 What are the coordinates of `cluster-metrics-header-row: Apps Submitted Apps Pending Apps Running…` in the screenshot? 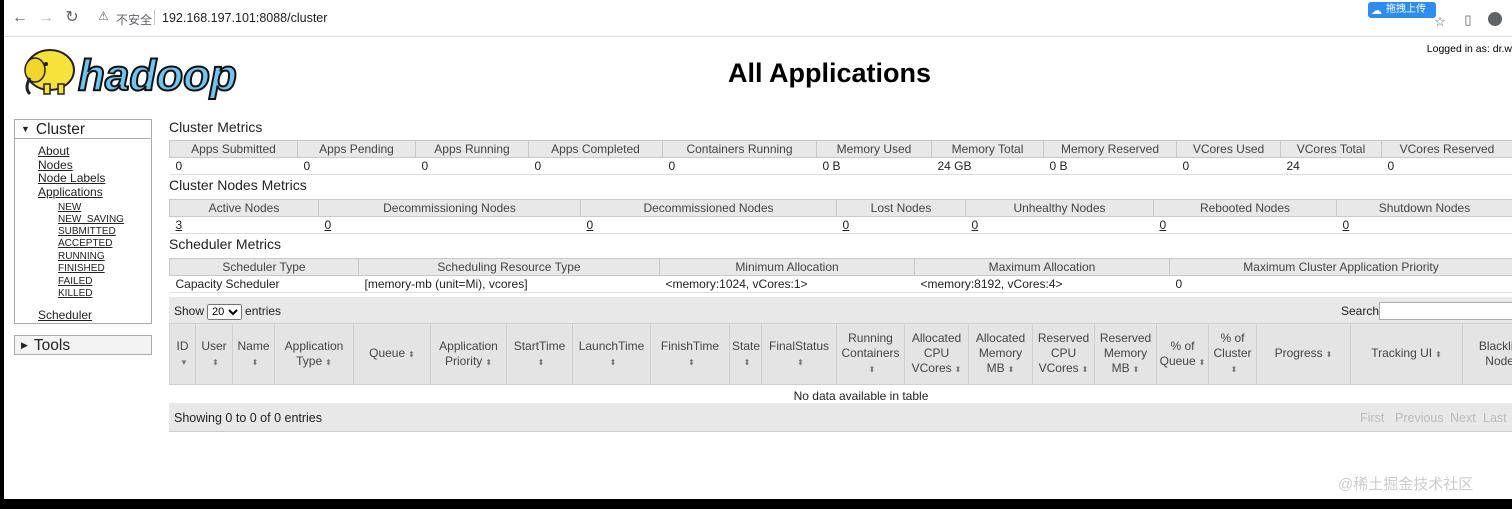 It's located at (840, 149).